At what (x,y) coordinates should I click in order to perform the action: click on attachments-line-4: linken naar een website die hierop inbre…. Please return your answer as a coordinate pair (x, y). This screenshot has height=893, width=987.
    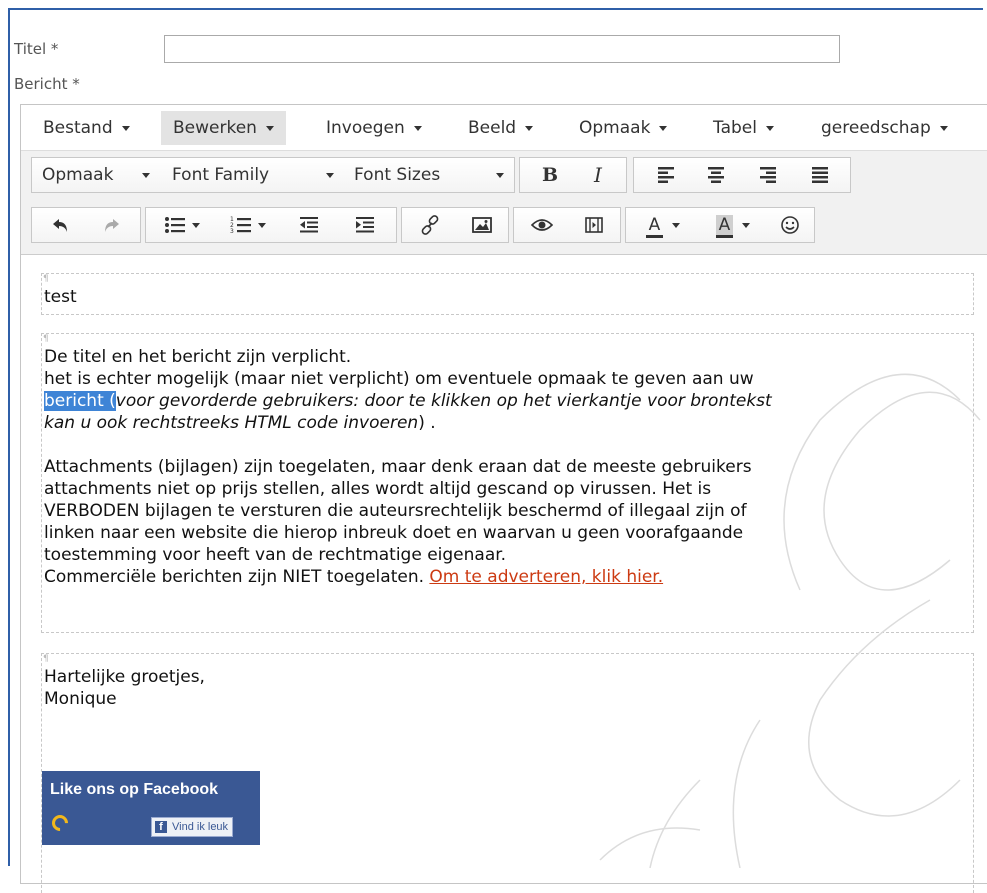
    Looking at the image, I should click on (394, 533).